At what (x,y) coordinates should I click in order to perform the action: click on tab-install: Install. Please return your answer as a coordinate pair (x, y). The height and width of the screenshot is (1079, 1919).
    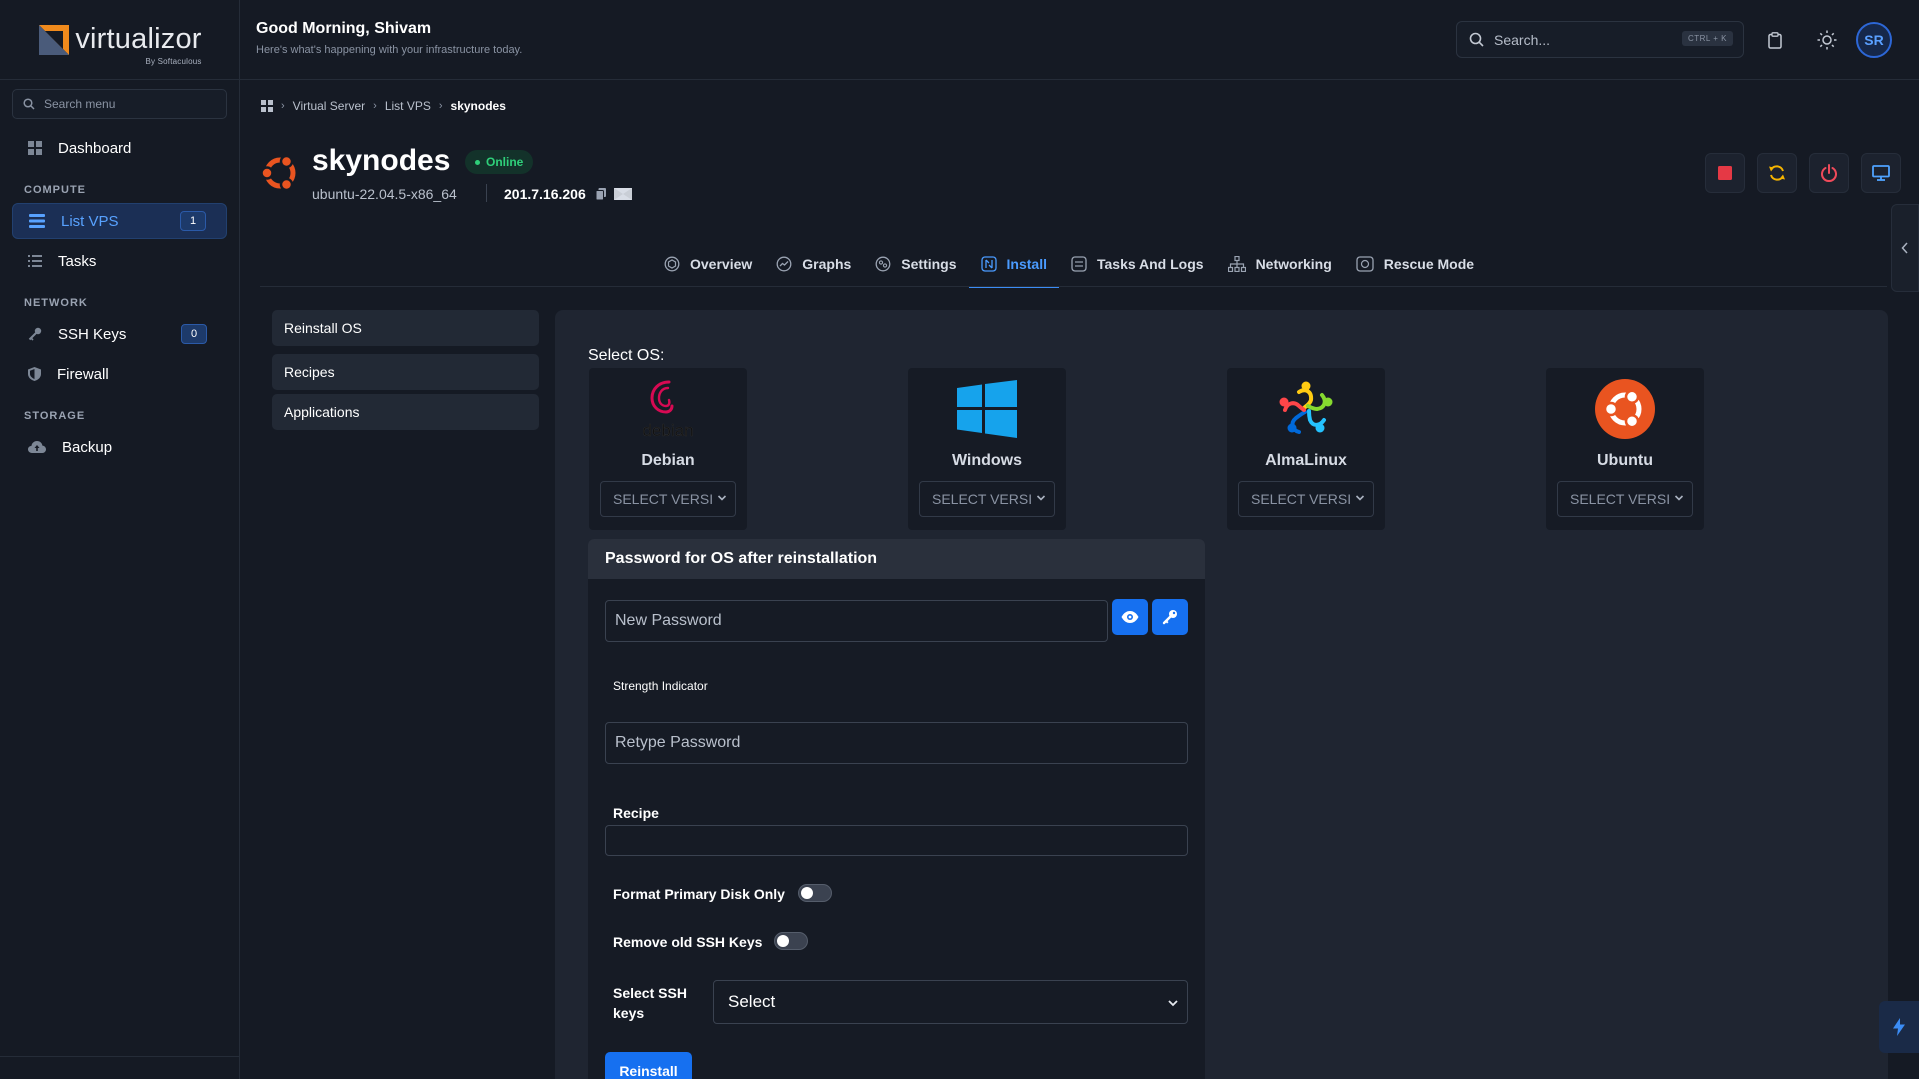
    Looking at the image, I should click on (1014, 266).